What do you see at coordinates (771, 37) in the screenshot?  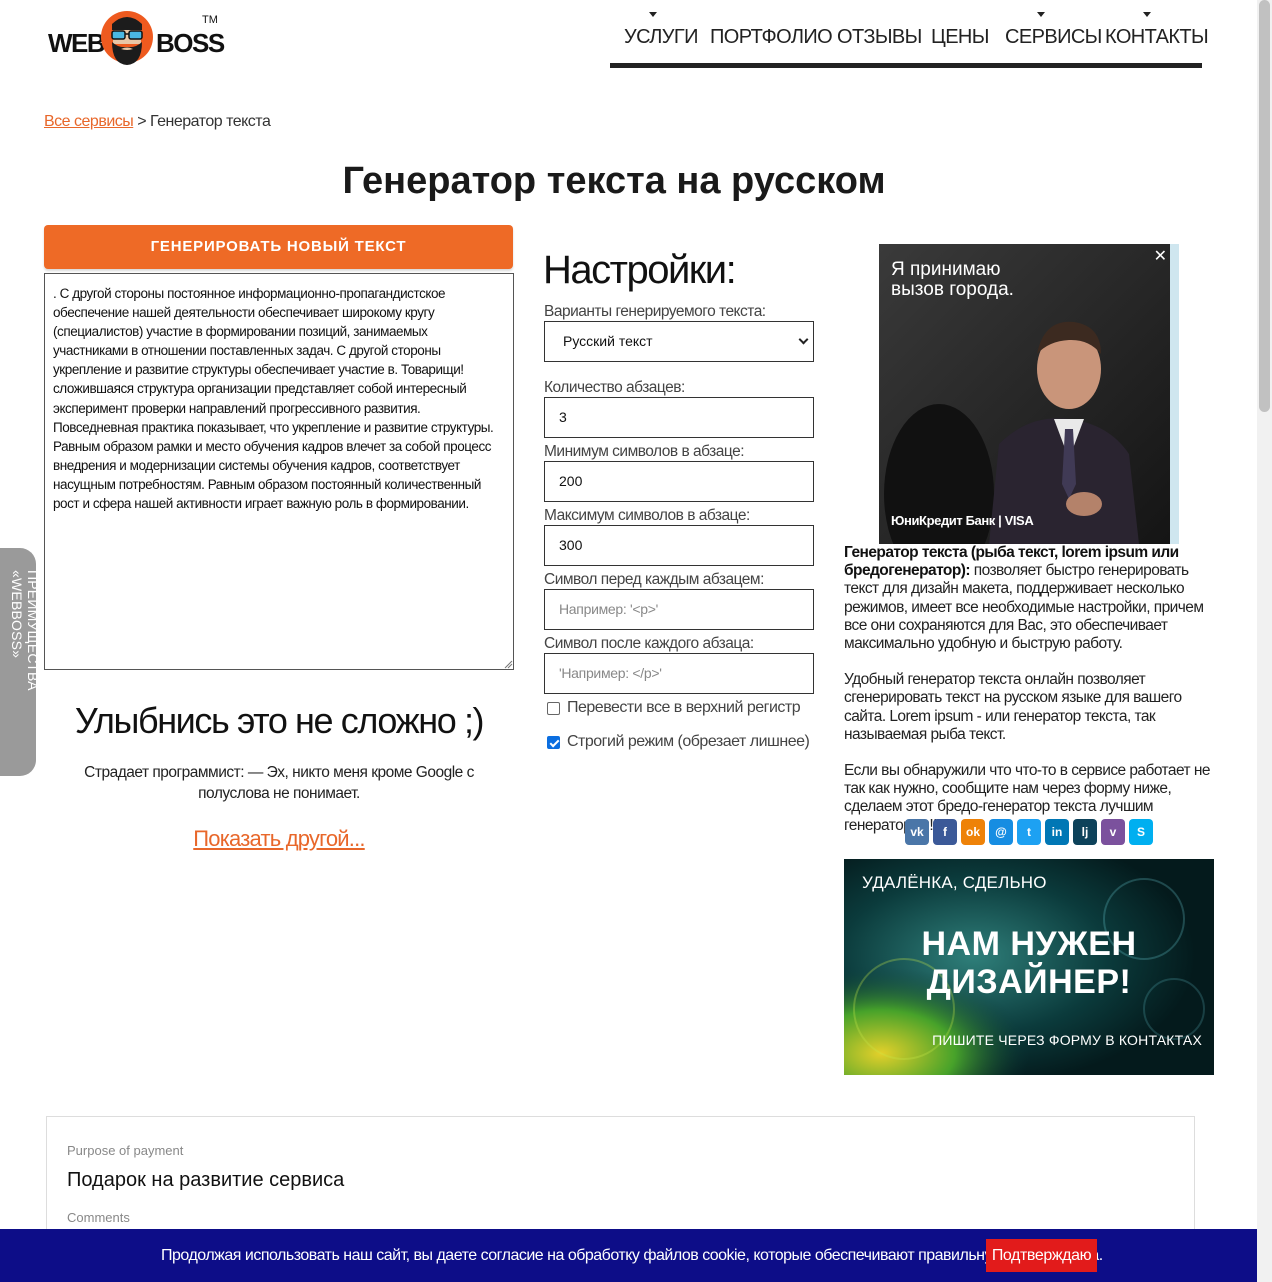 I see `nav-item-portfolio: Портфолио` at bounding box center [771, 37].